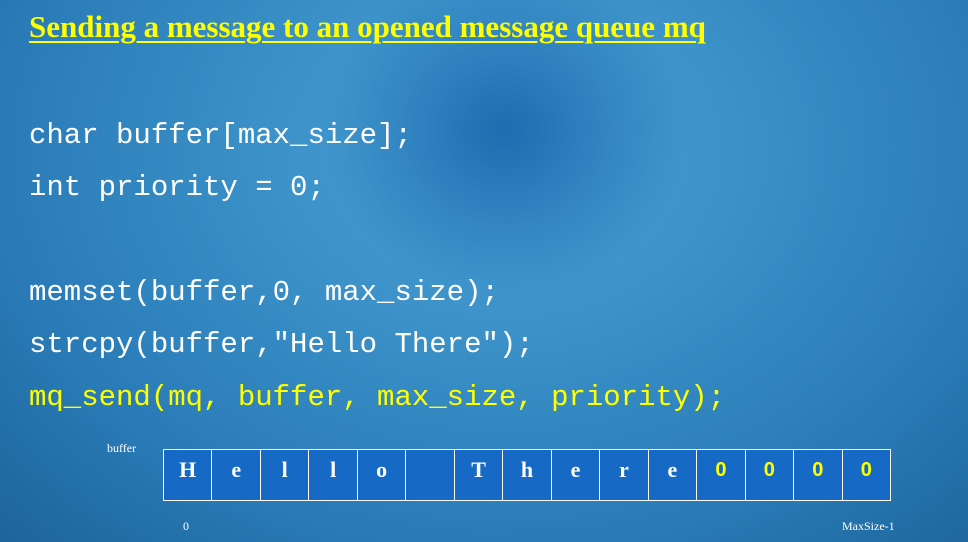 The image size is (968, 542). What do you see at coordinates (281, 344) in the screenshot?
I see `code-line-strcpy: strcpy(buffer,"Hello There");` at bounding box center [281, 344].